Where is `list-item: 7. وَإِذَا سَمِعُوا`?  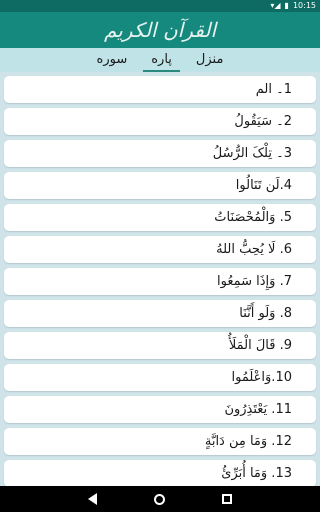
list-item: 7. وَإِذَا سَمِعُوا is located at coordinates (160, 281).